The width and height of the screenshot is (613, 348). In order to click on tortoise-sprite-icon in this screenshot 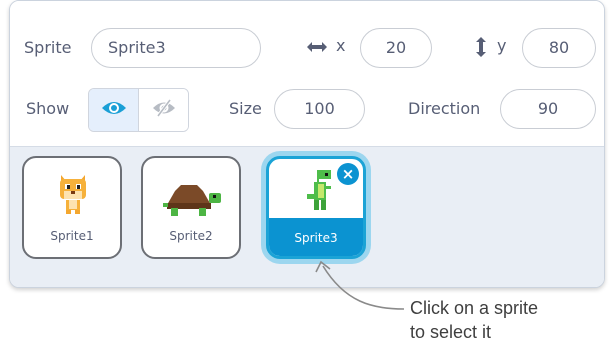, I will do `click(193, 202)`.